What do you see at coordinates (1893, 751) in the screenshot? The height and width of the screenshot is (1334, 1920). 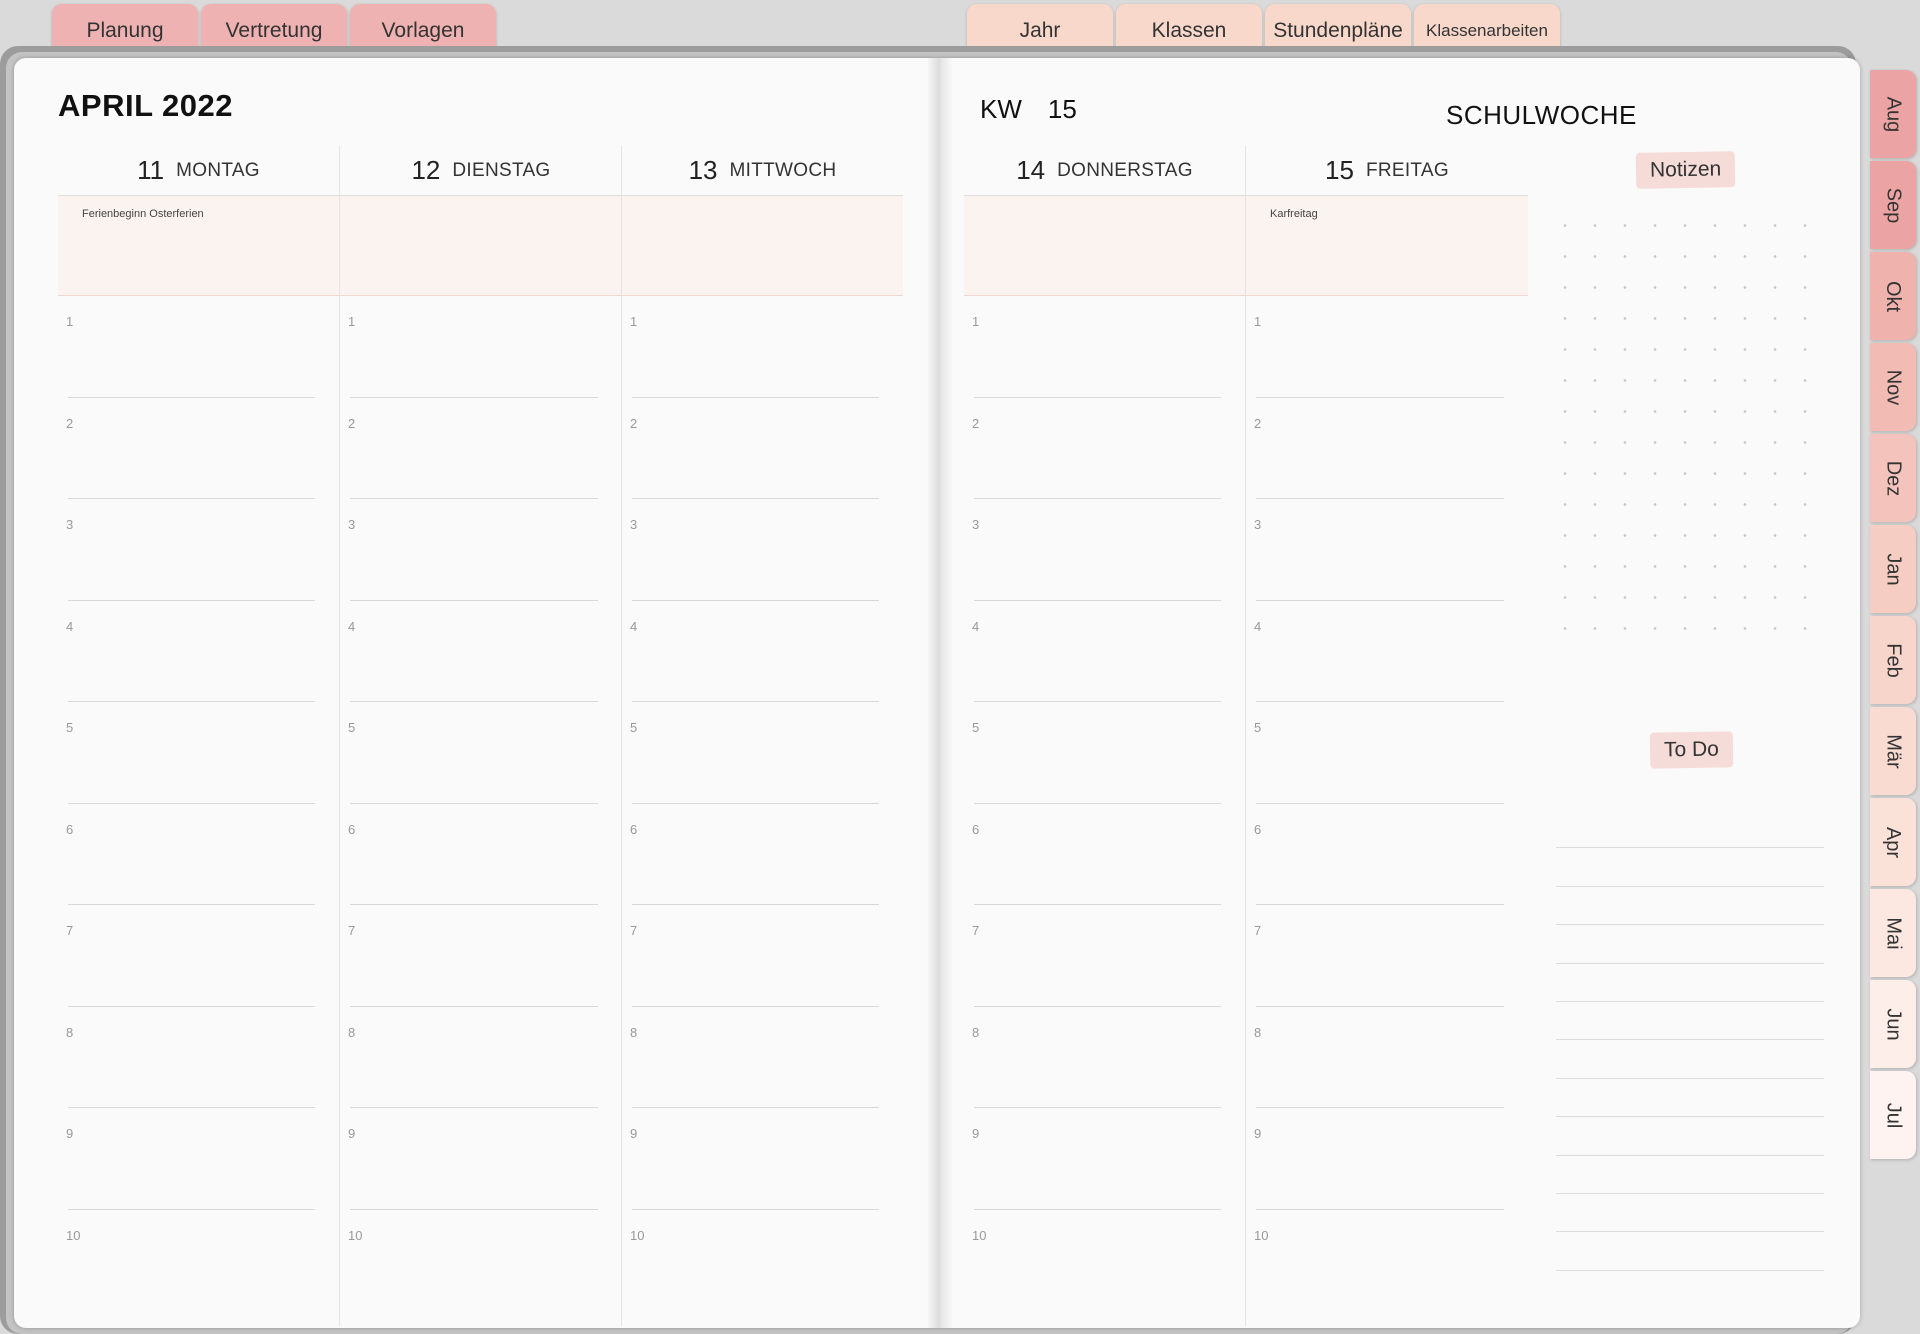 I see `month-tab: Mär` at bounding box center [1893, 751].